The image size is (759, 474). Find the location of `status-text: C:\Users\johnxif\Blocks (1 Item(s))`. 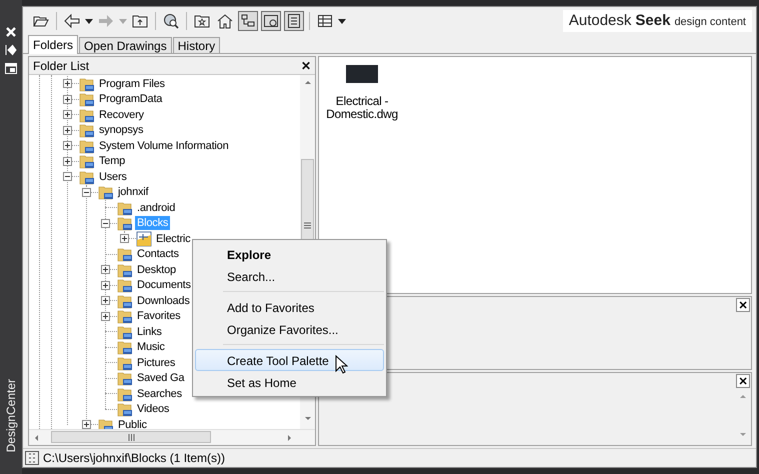

status-text: C:\Users\johnxif\Blocks (1 Item(s)) is located at coordinates (134, 458).